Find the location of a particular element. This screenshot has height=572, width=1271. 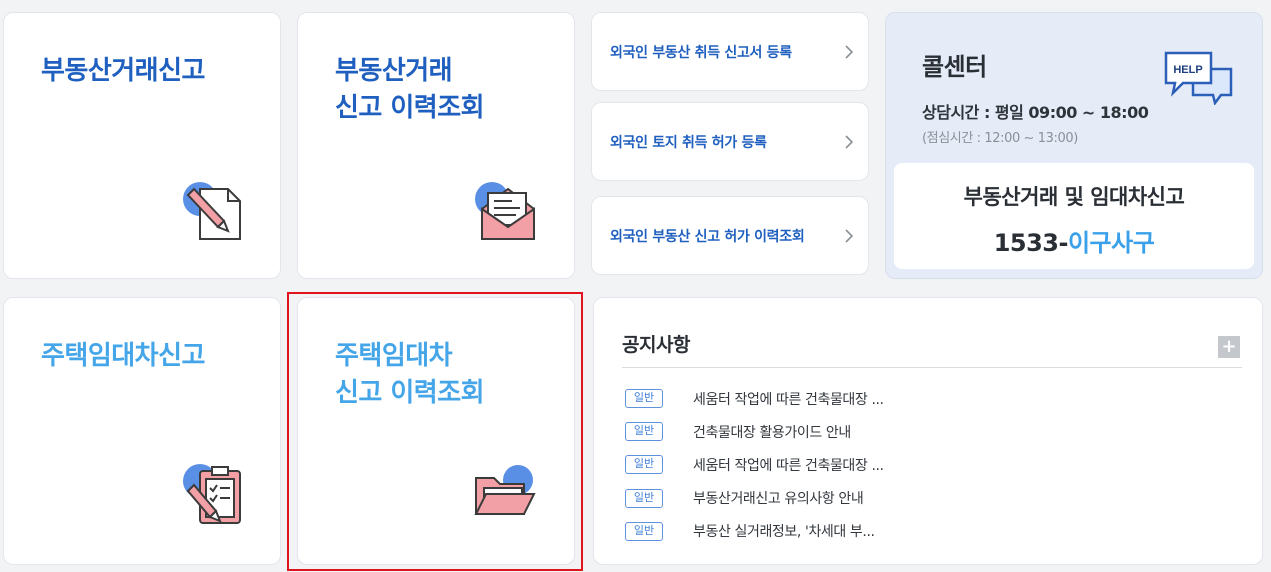

link-foreigner-realestate-acquisition: 외국인 부동산 취득 신고서 등록 is located at coordinates (730, 51).